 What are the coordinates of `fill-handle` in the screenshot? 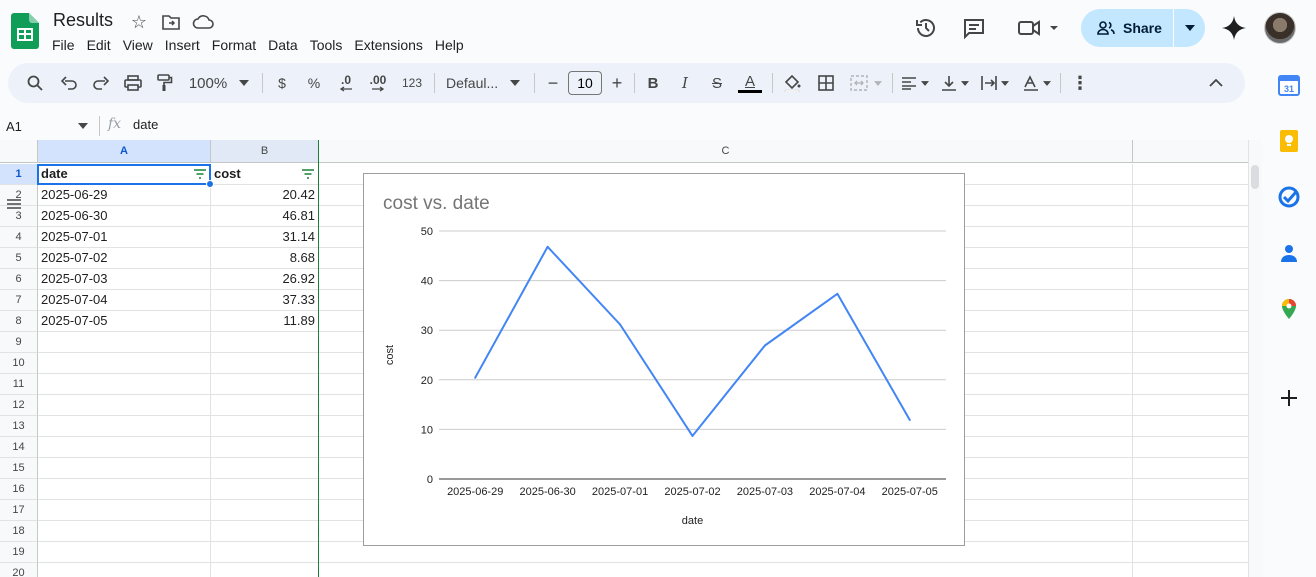 It's located at (210, 184).